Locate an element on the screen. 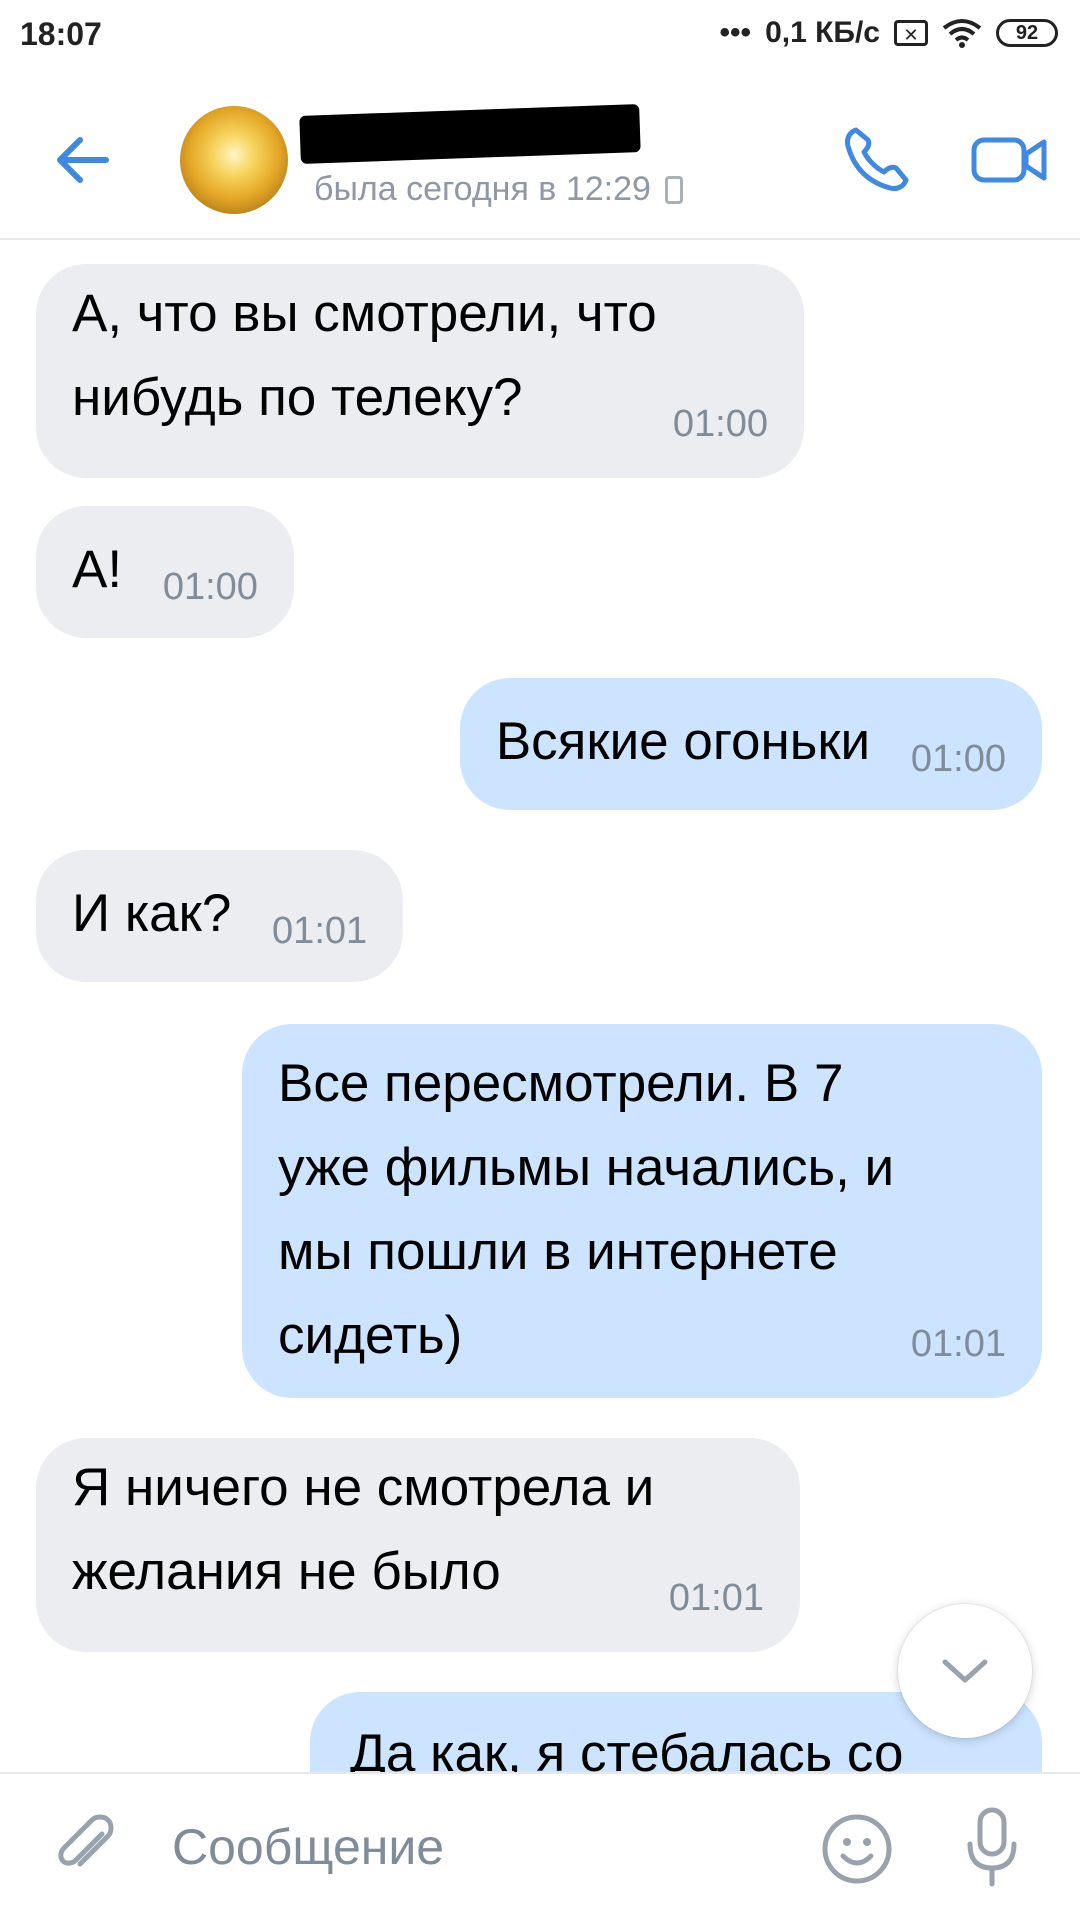  message-text: Я ничего не смотрела и желания не было is located at coordinates (363, 1529).